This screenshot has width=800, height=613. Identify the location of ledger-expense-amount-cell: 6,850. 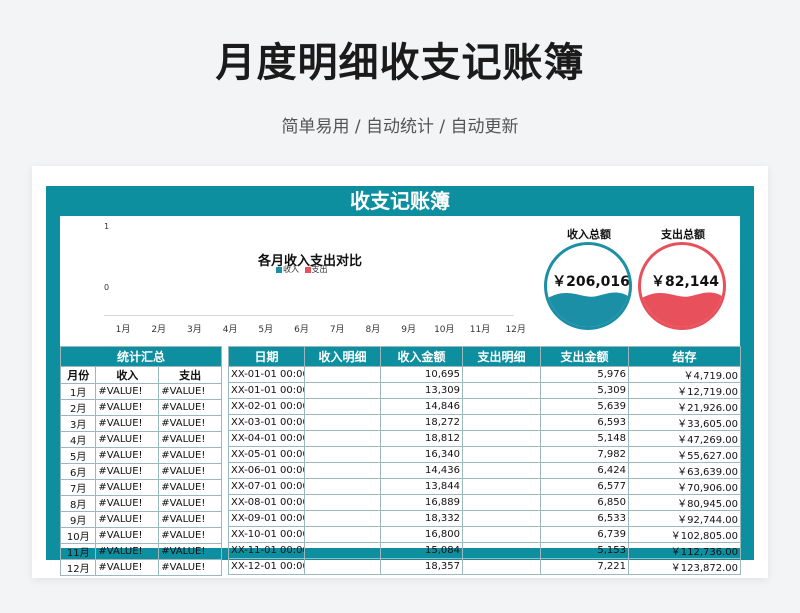
(584, 502).